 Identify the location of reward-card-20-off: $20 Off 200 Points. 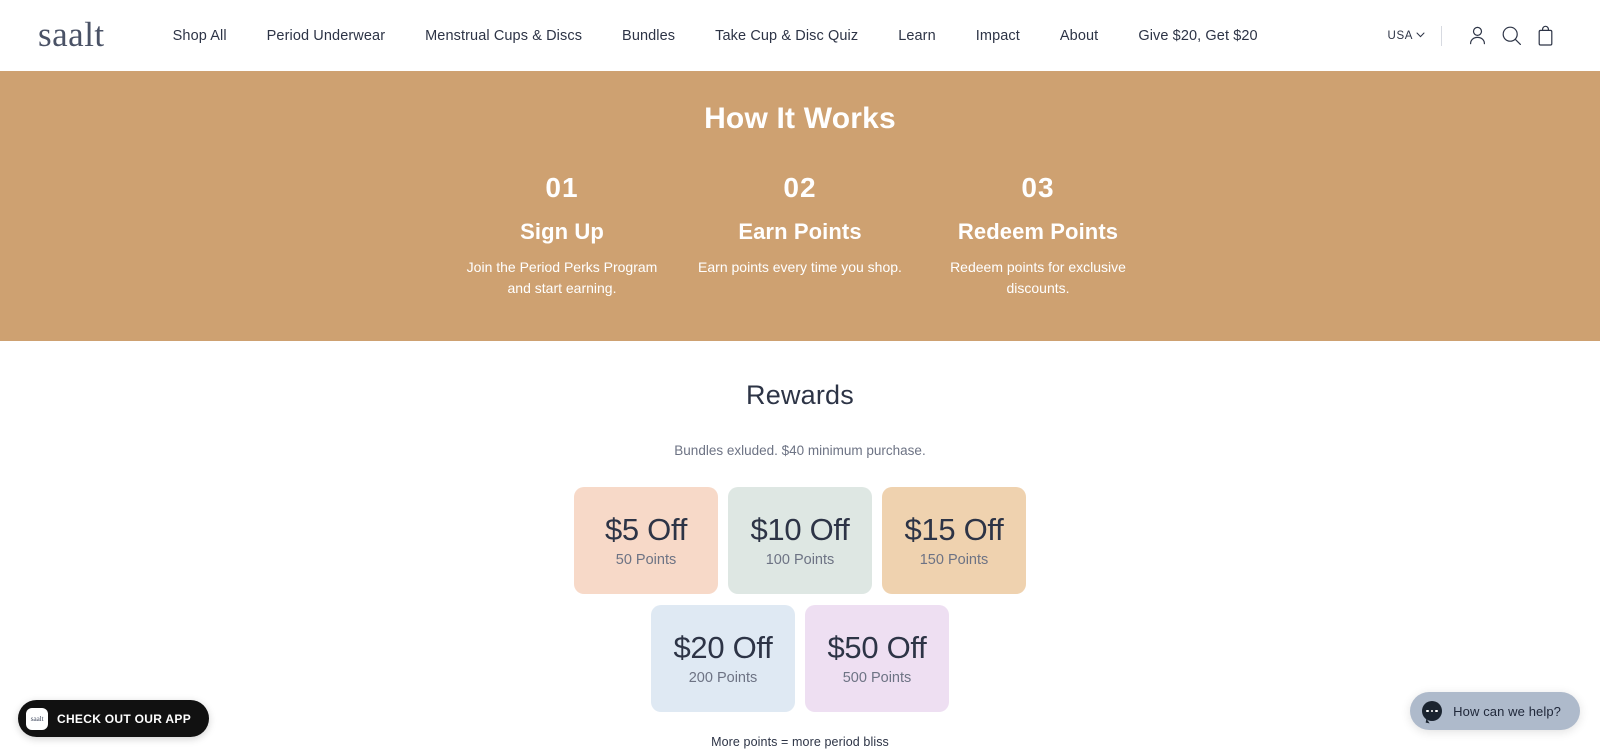
(723, 658).